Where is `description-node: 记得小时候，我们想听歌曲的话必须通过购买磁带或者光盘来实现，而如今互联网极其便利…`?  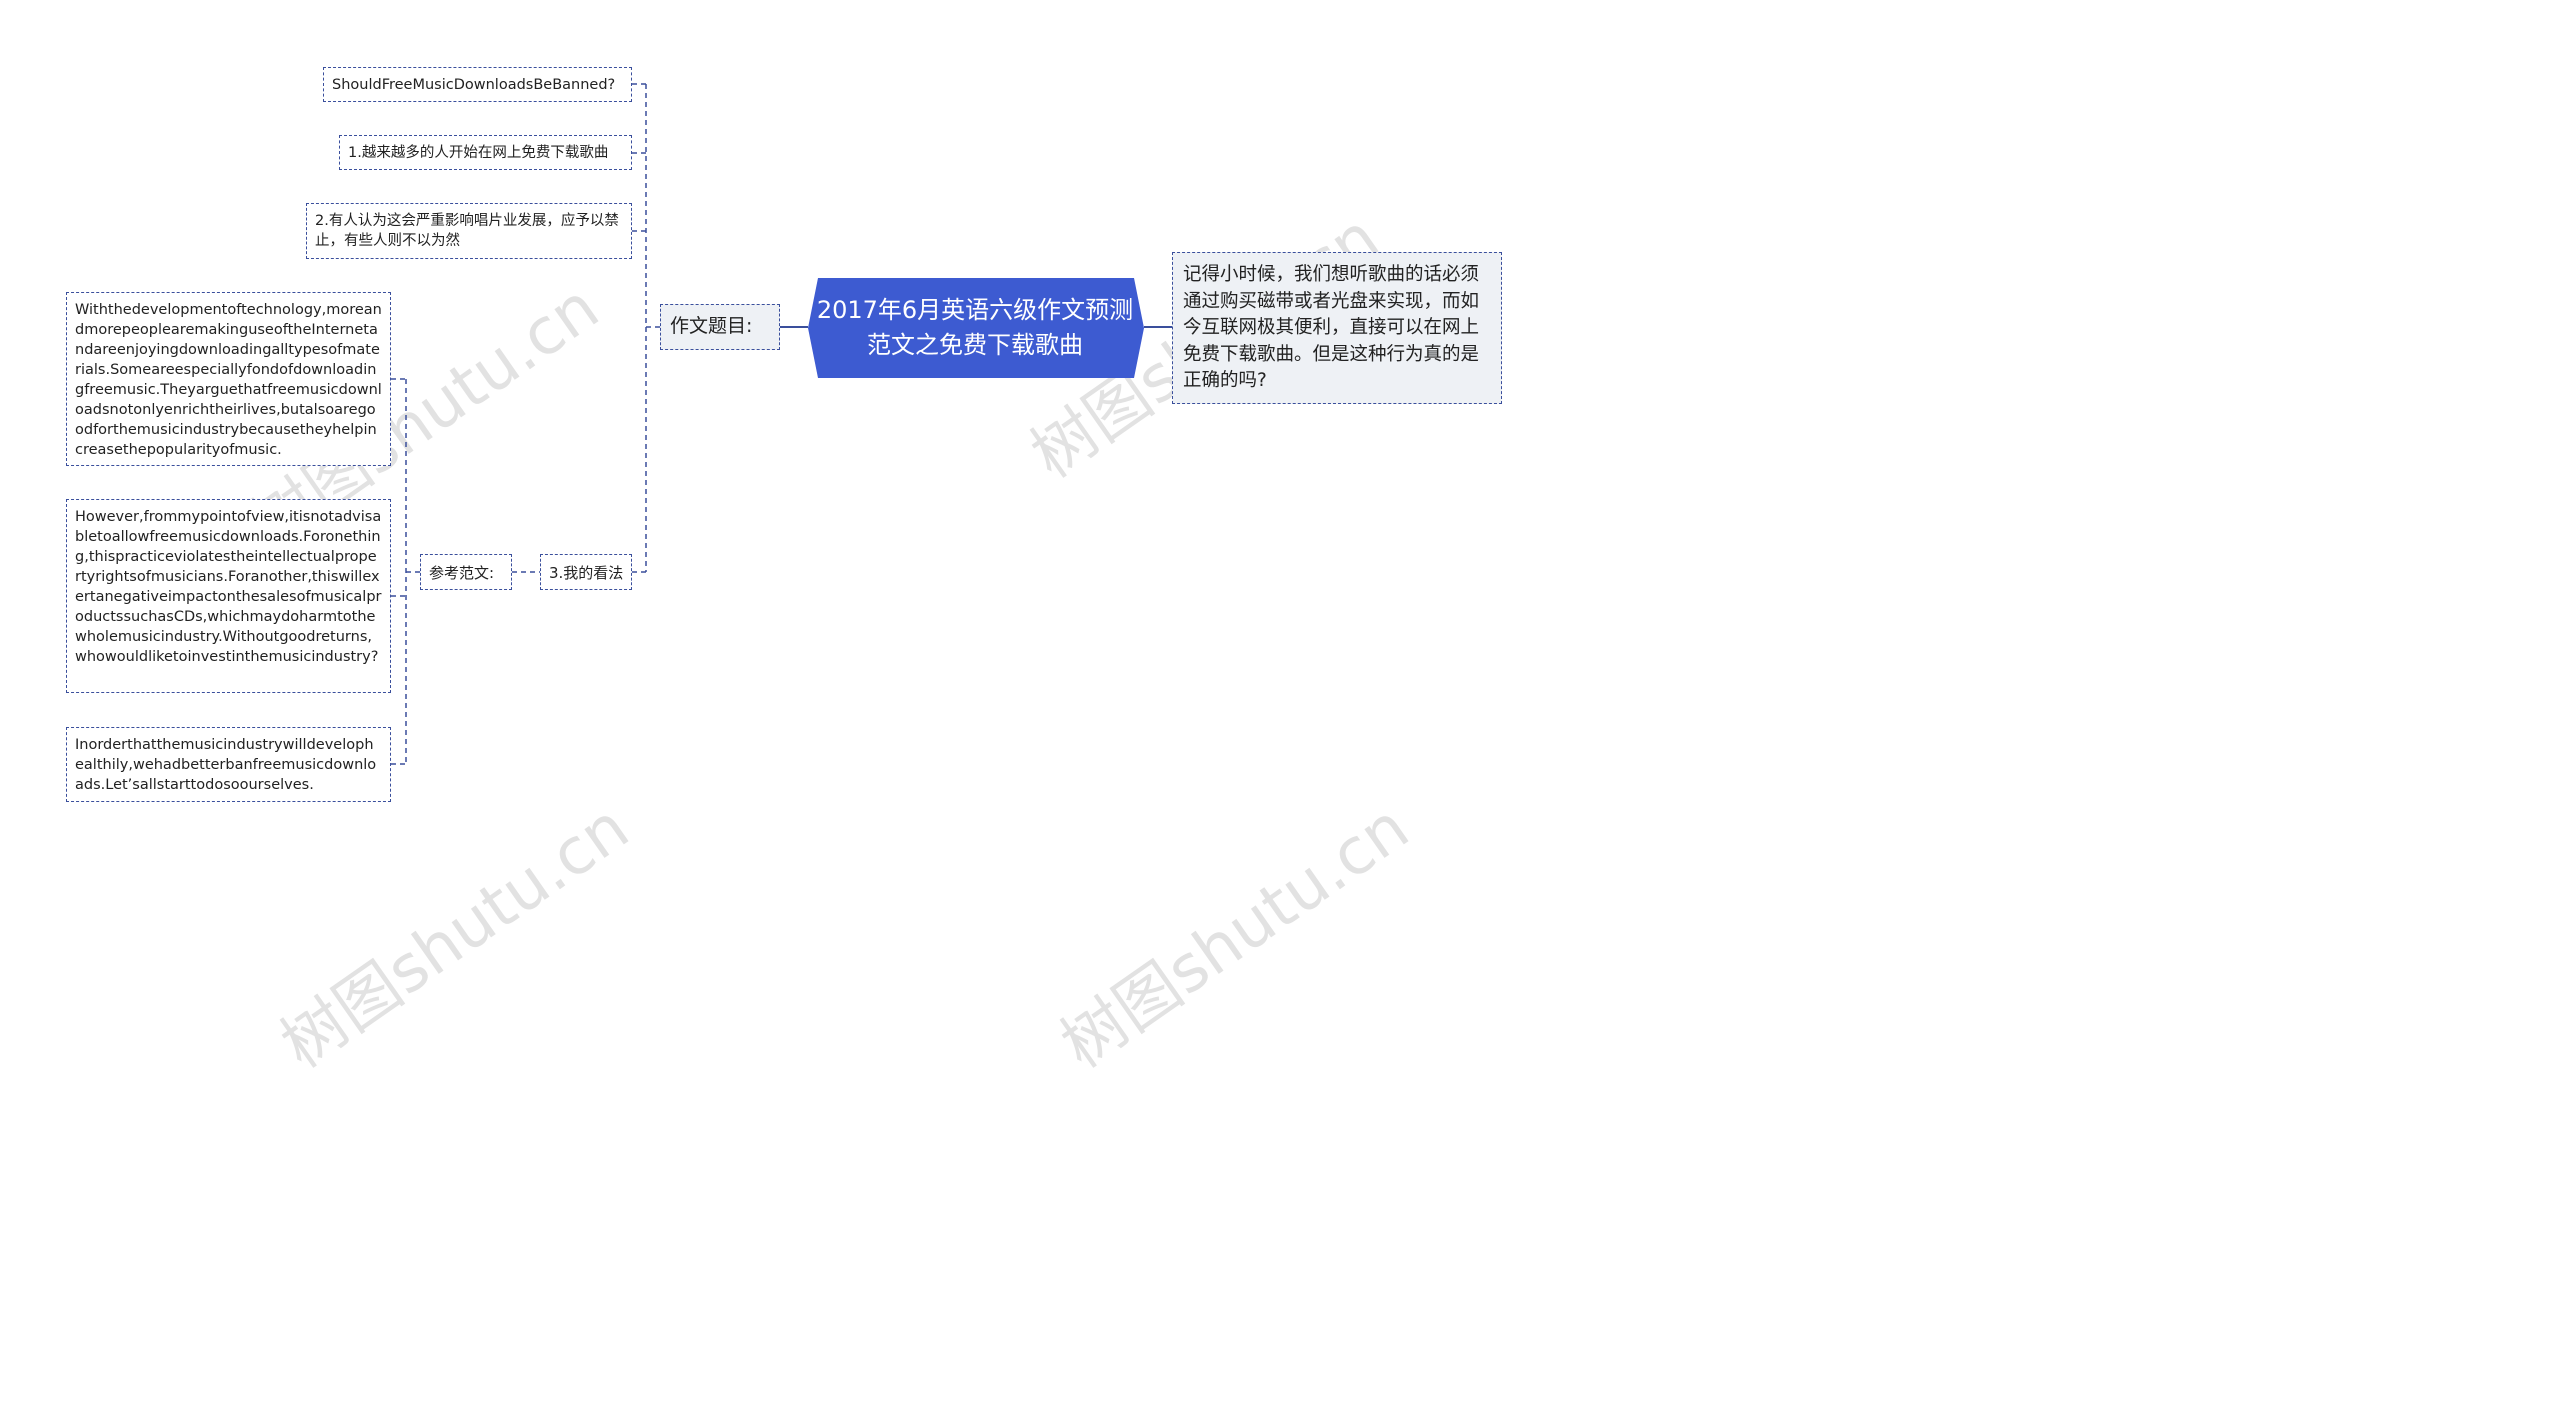 description-node: 记得小时候，我们想听歌曲的话必须通过购买磁带或者光盘来实现，而如今互联网极其便利… is located at coordinates (1337, 328).